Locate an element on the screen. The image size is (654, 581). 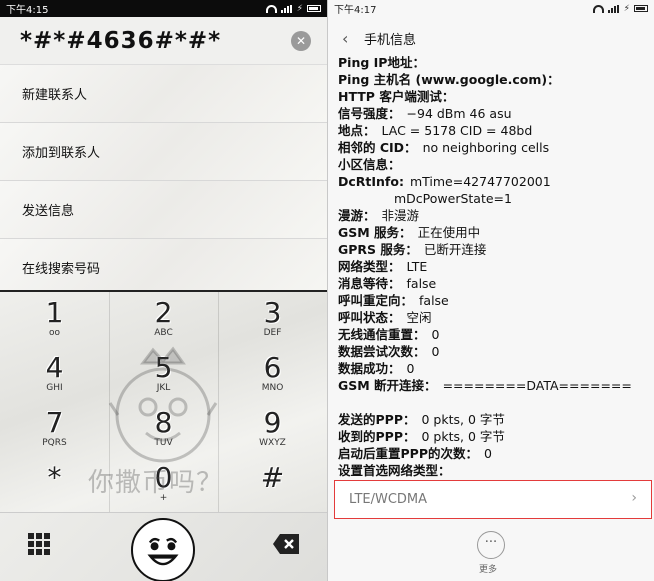
info-value: 空闲 is located at coordinates (419, 317).